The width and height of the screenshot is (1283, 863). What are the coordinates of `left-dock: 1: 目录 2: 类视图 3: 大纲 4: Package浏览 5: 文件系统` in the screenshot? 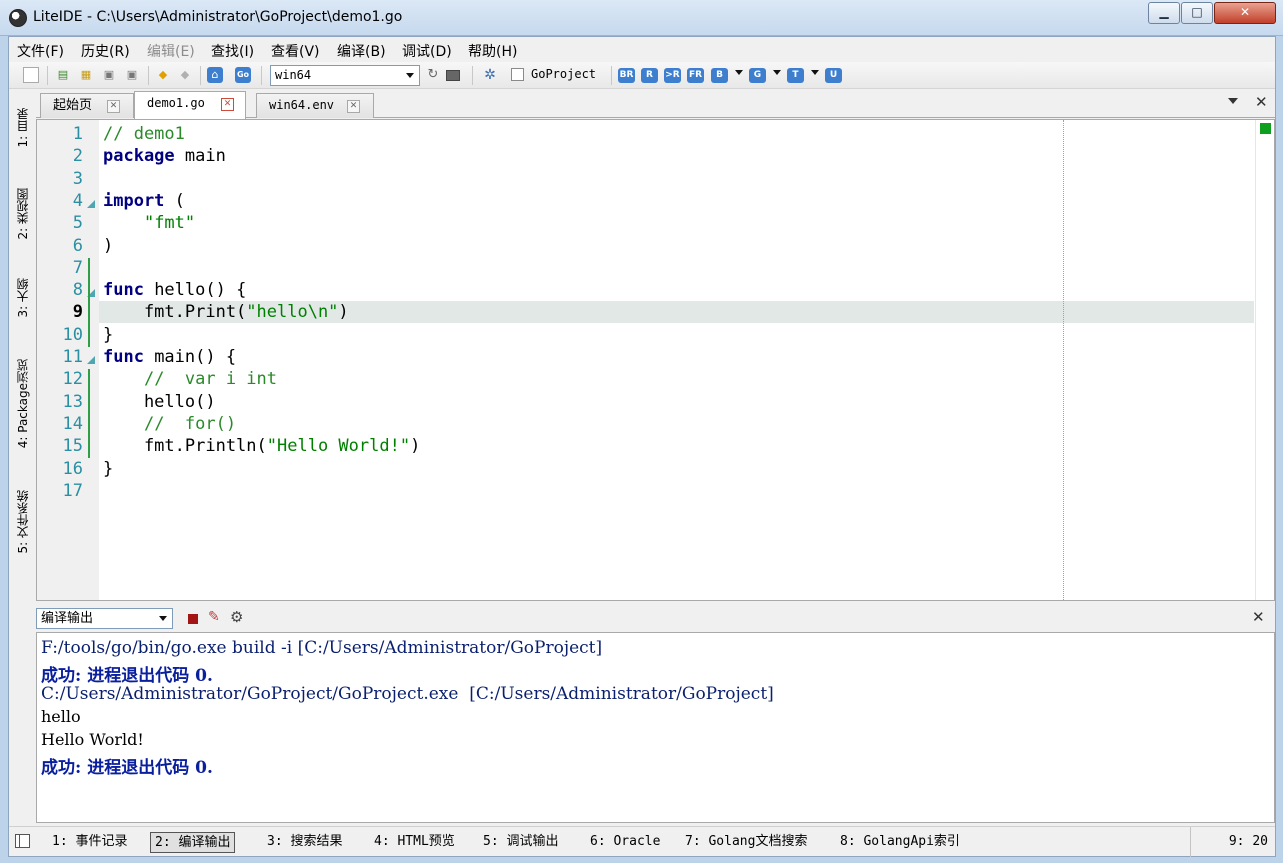 It's located at (22, 346).